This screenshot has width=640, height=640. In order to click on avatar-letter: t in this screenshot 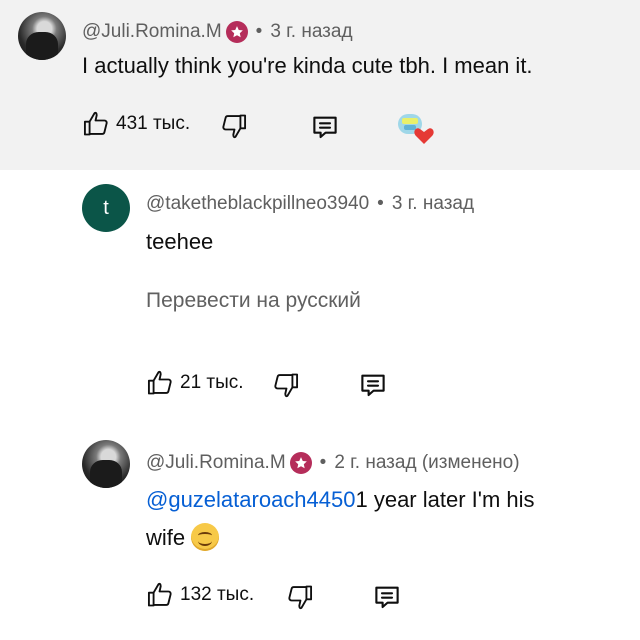, I will do `click(106, 207)`.